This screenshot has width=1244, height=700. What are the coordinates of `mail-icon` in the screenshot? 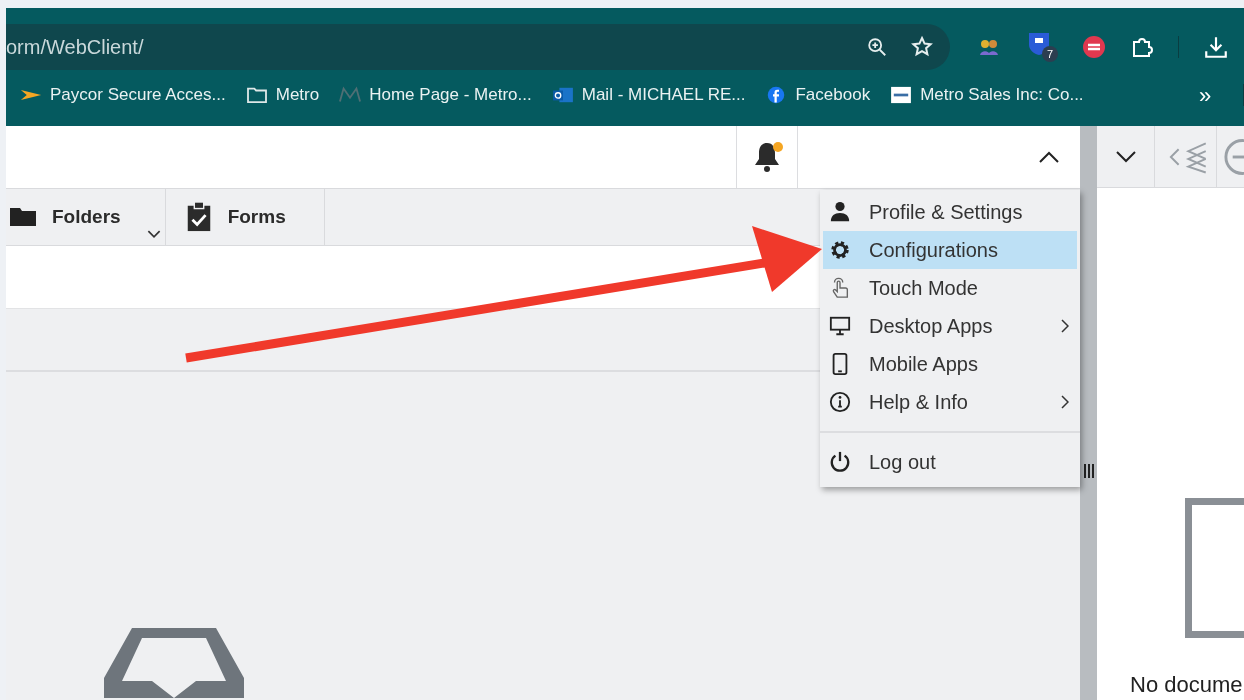 It's located at (562, 95).